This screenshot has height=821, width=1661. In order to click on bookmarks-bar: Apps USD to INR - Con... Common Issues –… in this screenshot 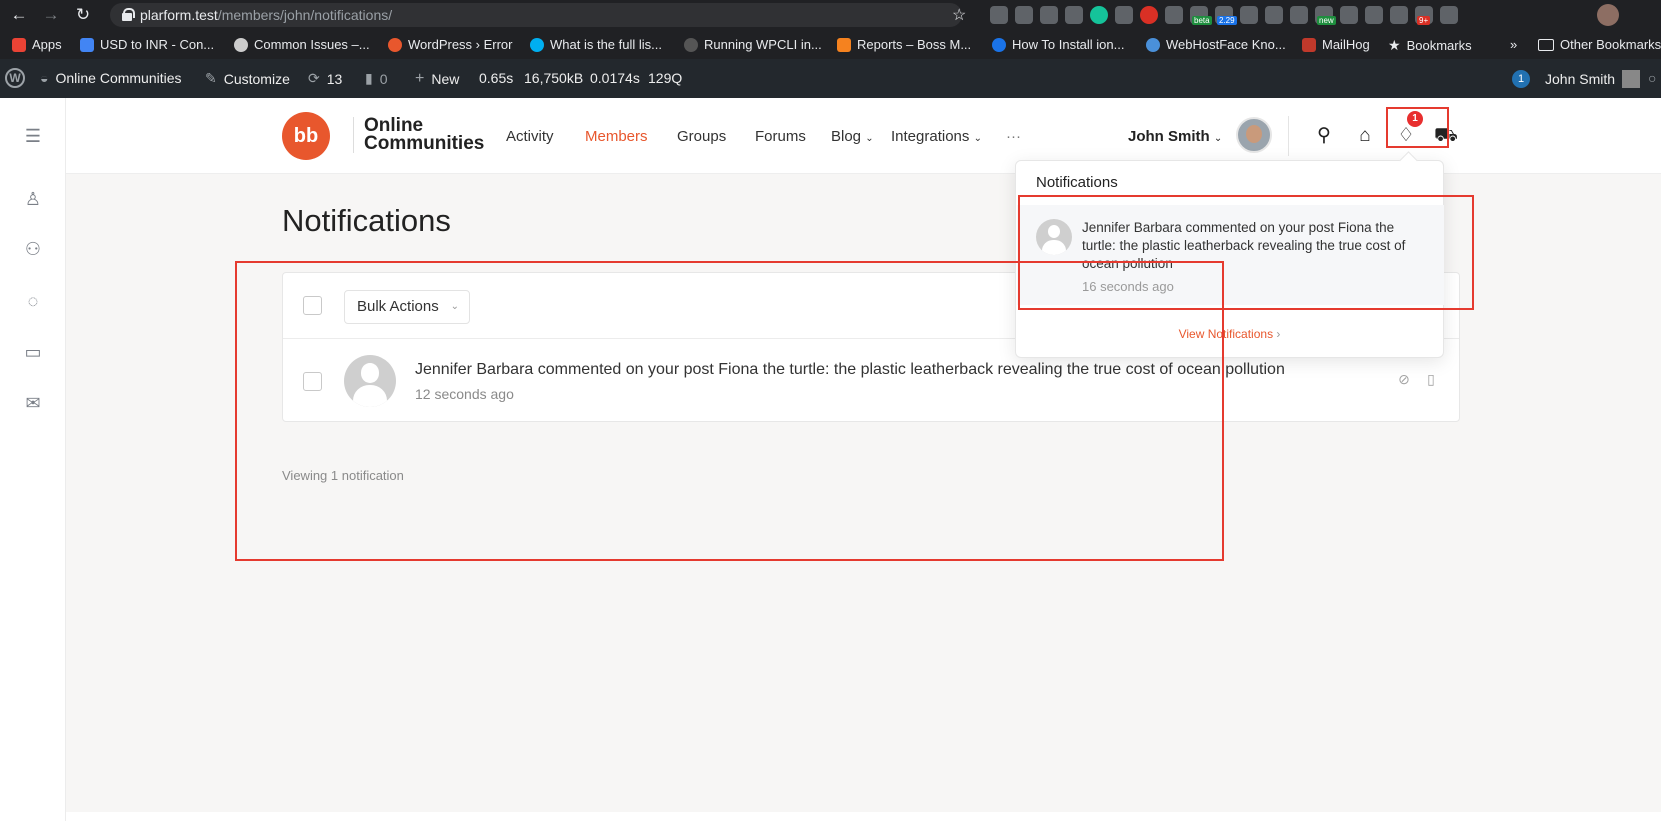, I will do `click(830, 45)`.